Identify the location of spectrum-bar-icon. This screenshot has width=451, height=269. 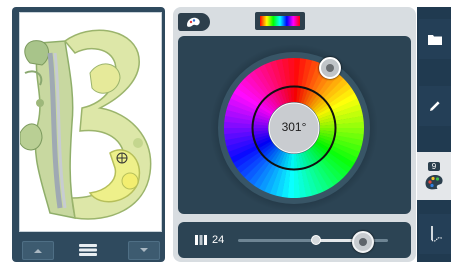
(280, 21).